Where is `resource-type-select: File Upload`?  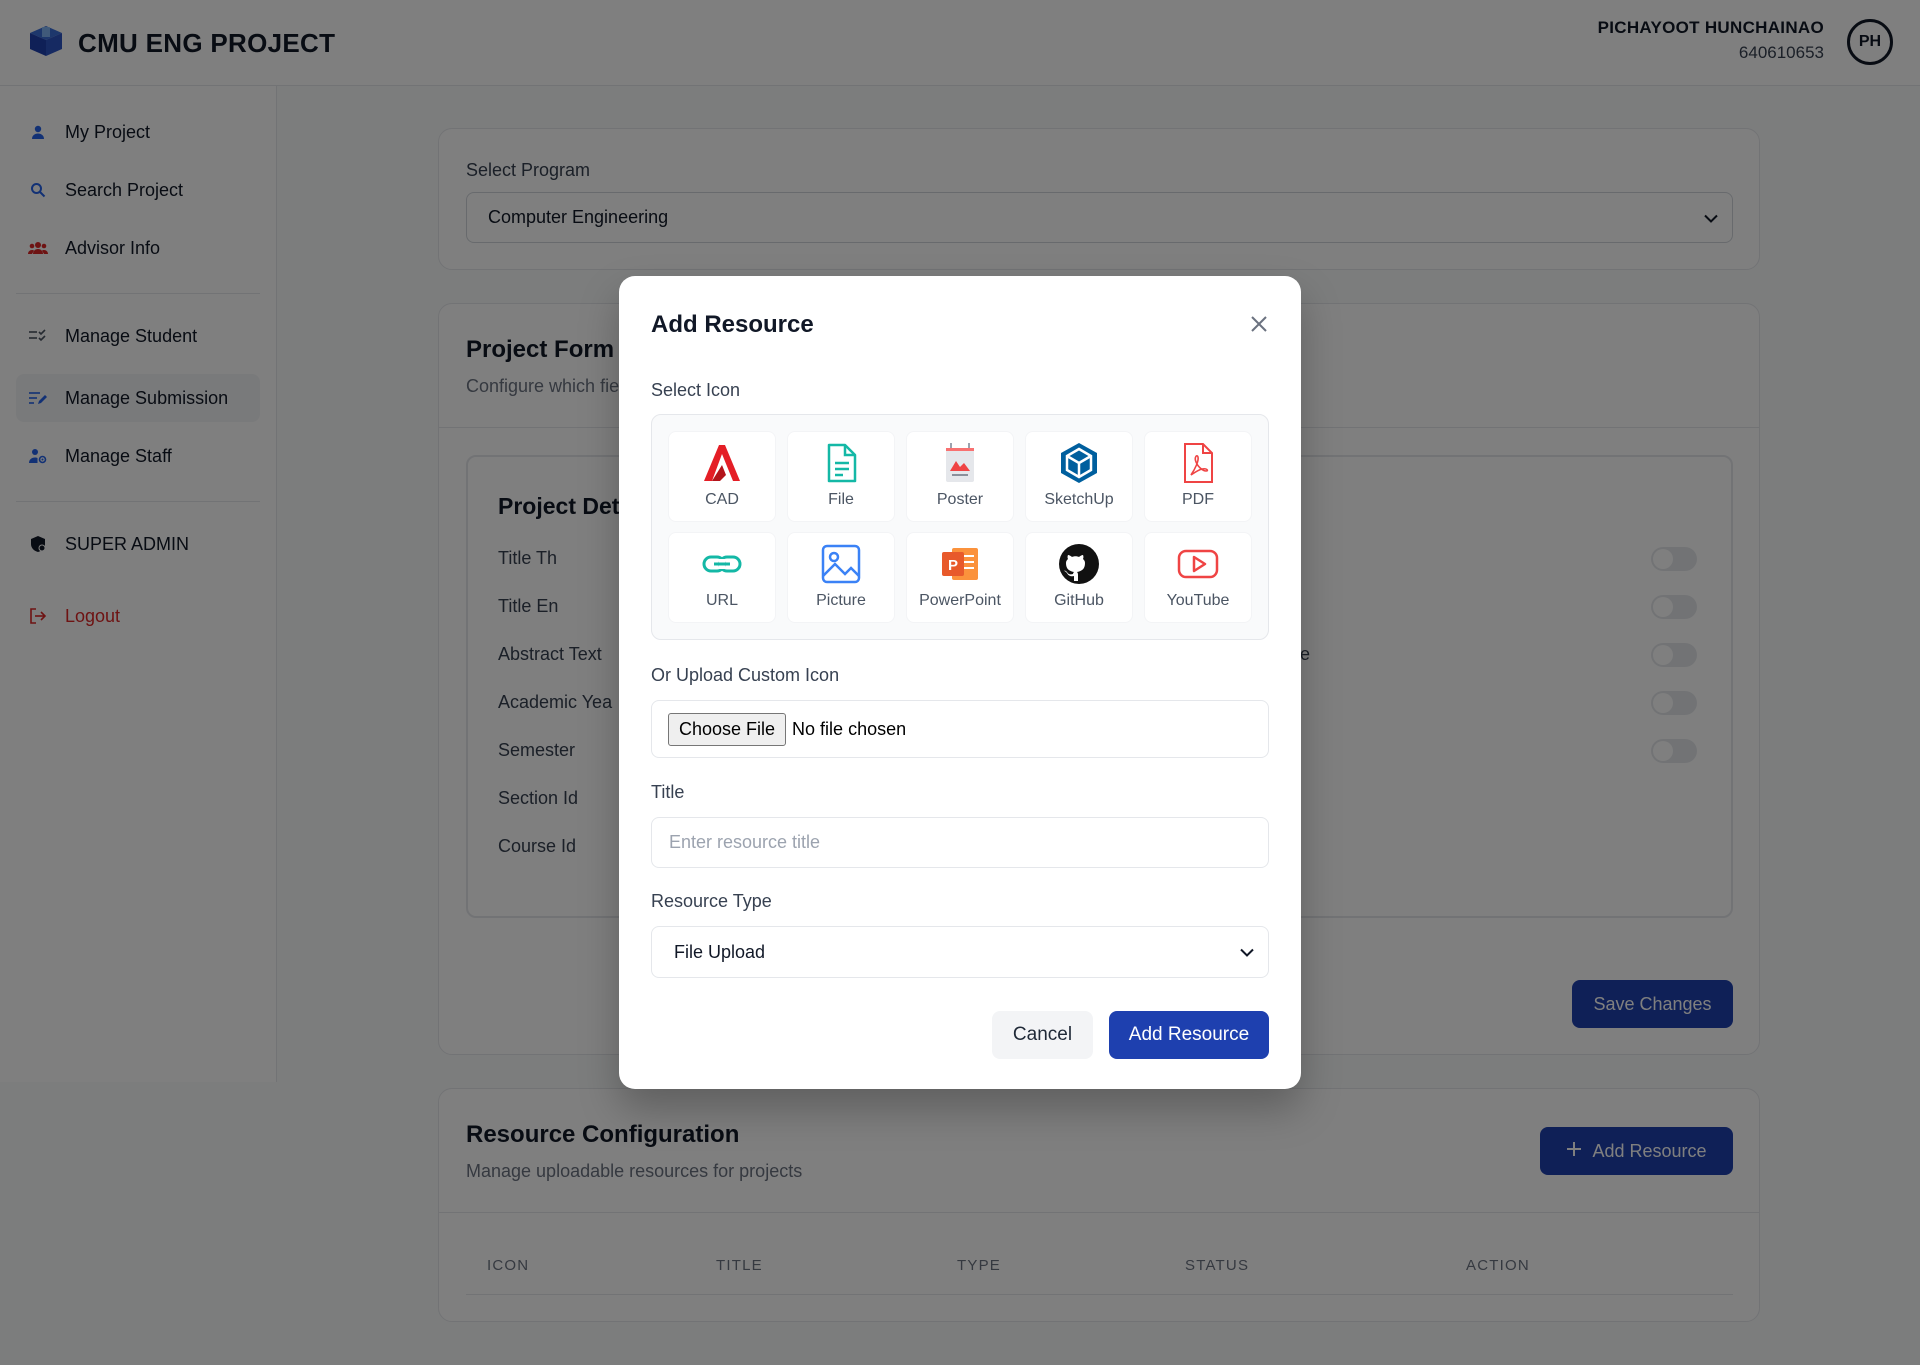
resource-type-select: File Upload is located at coordinates (960, 952).